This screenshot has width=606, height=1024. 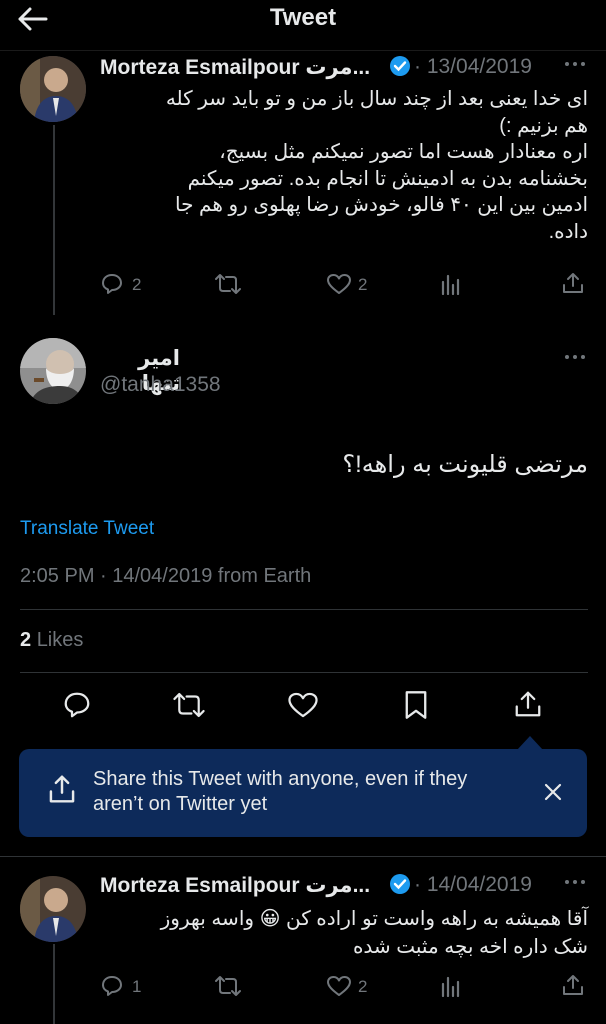 I want to click on handle: @tanha1358, so click(x=160, y=385).